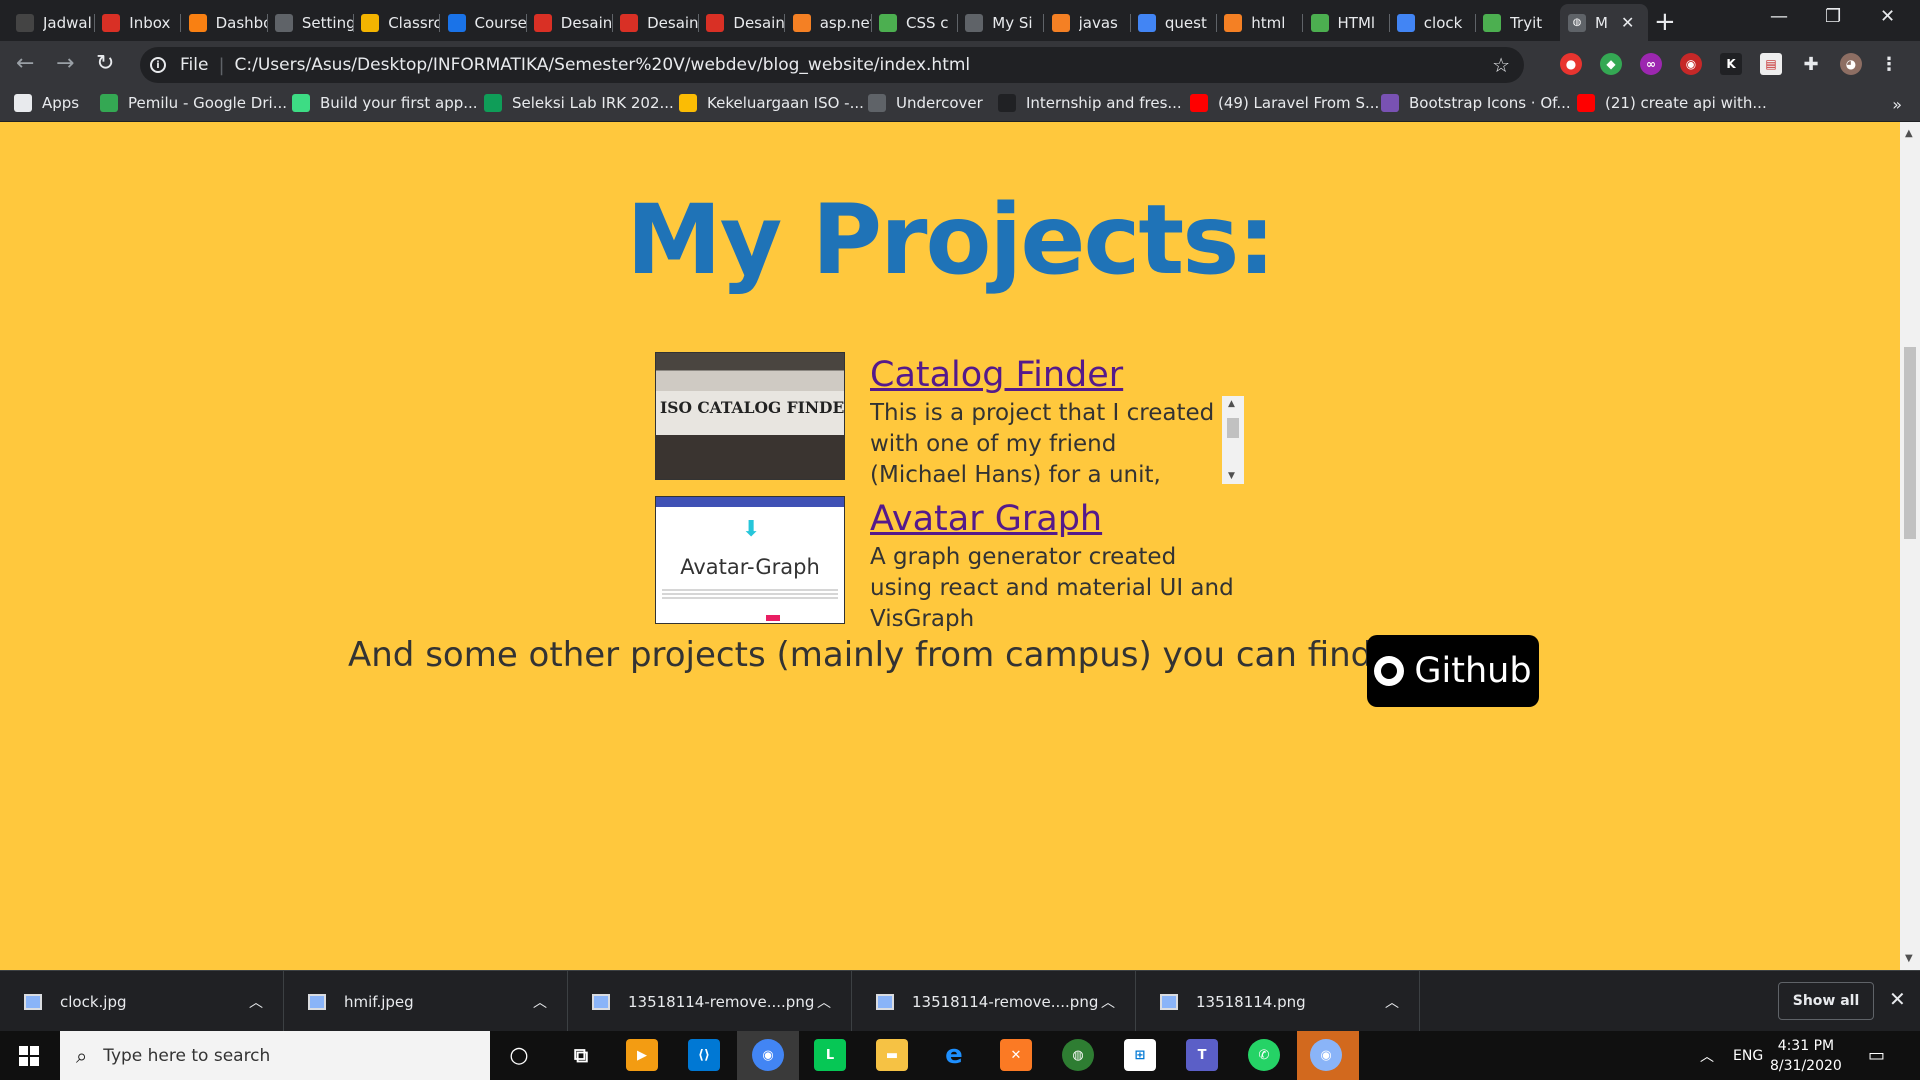  What do you see at coordinates (1897, 104) in the screenshot?
I see `more-bookmarks-icon: »` at bounding box center [1897, 104].